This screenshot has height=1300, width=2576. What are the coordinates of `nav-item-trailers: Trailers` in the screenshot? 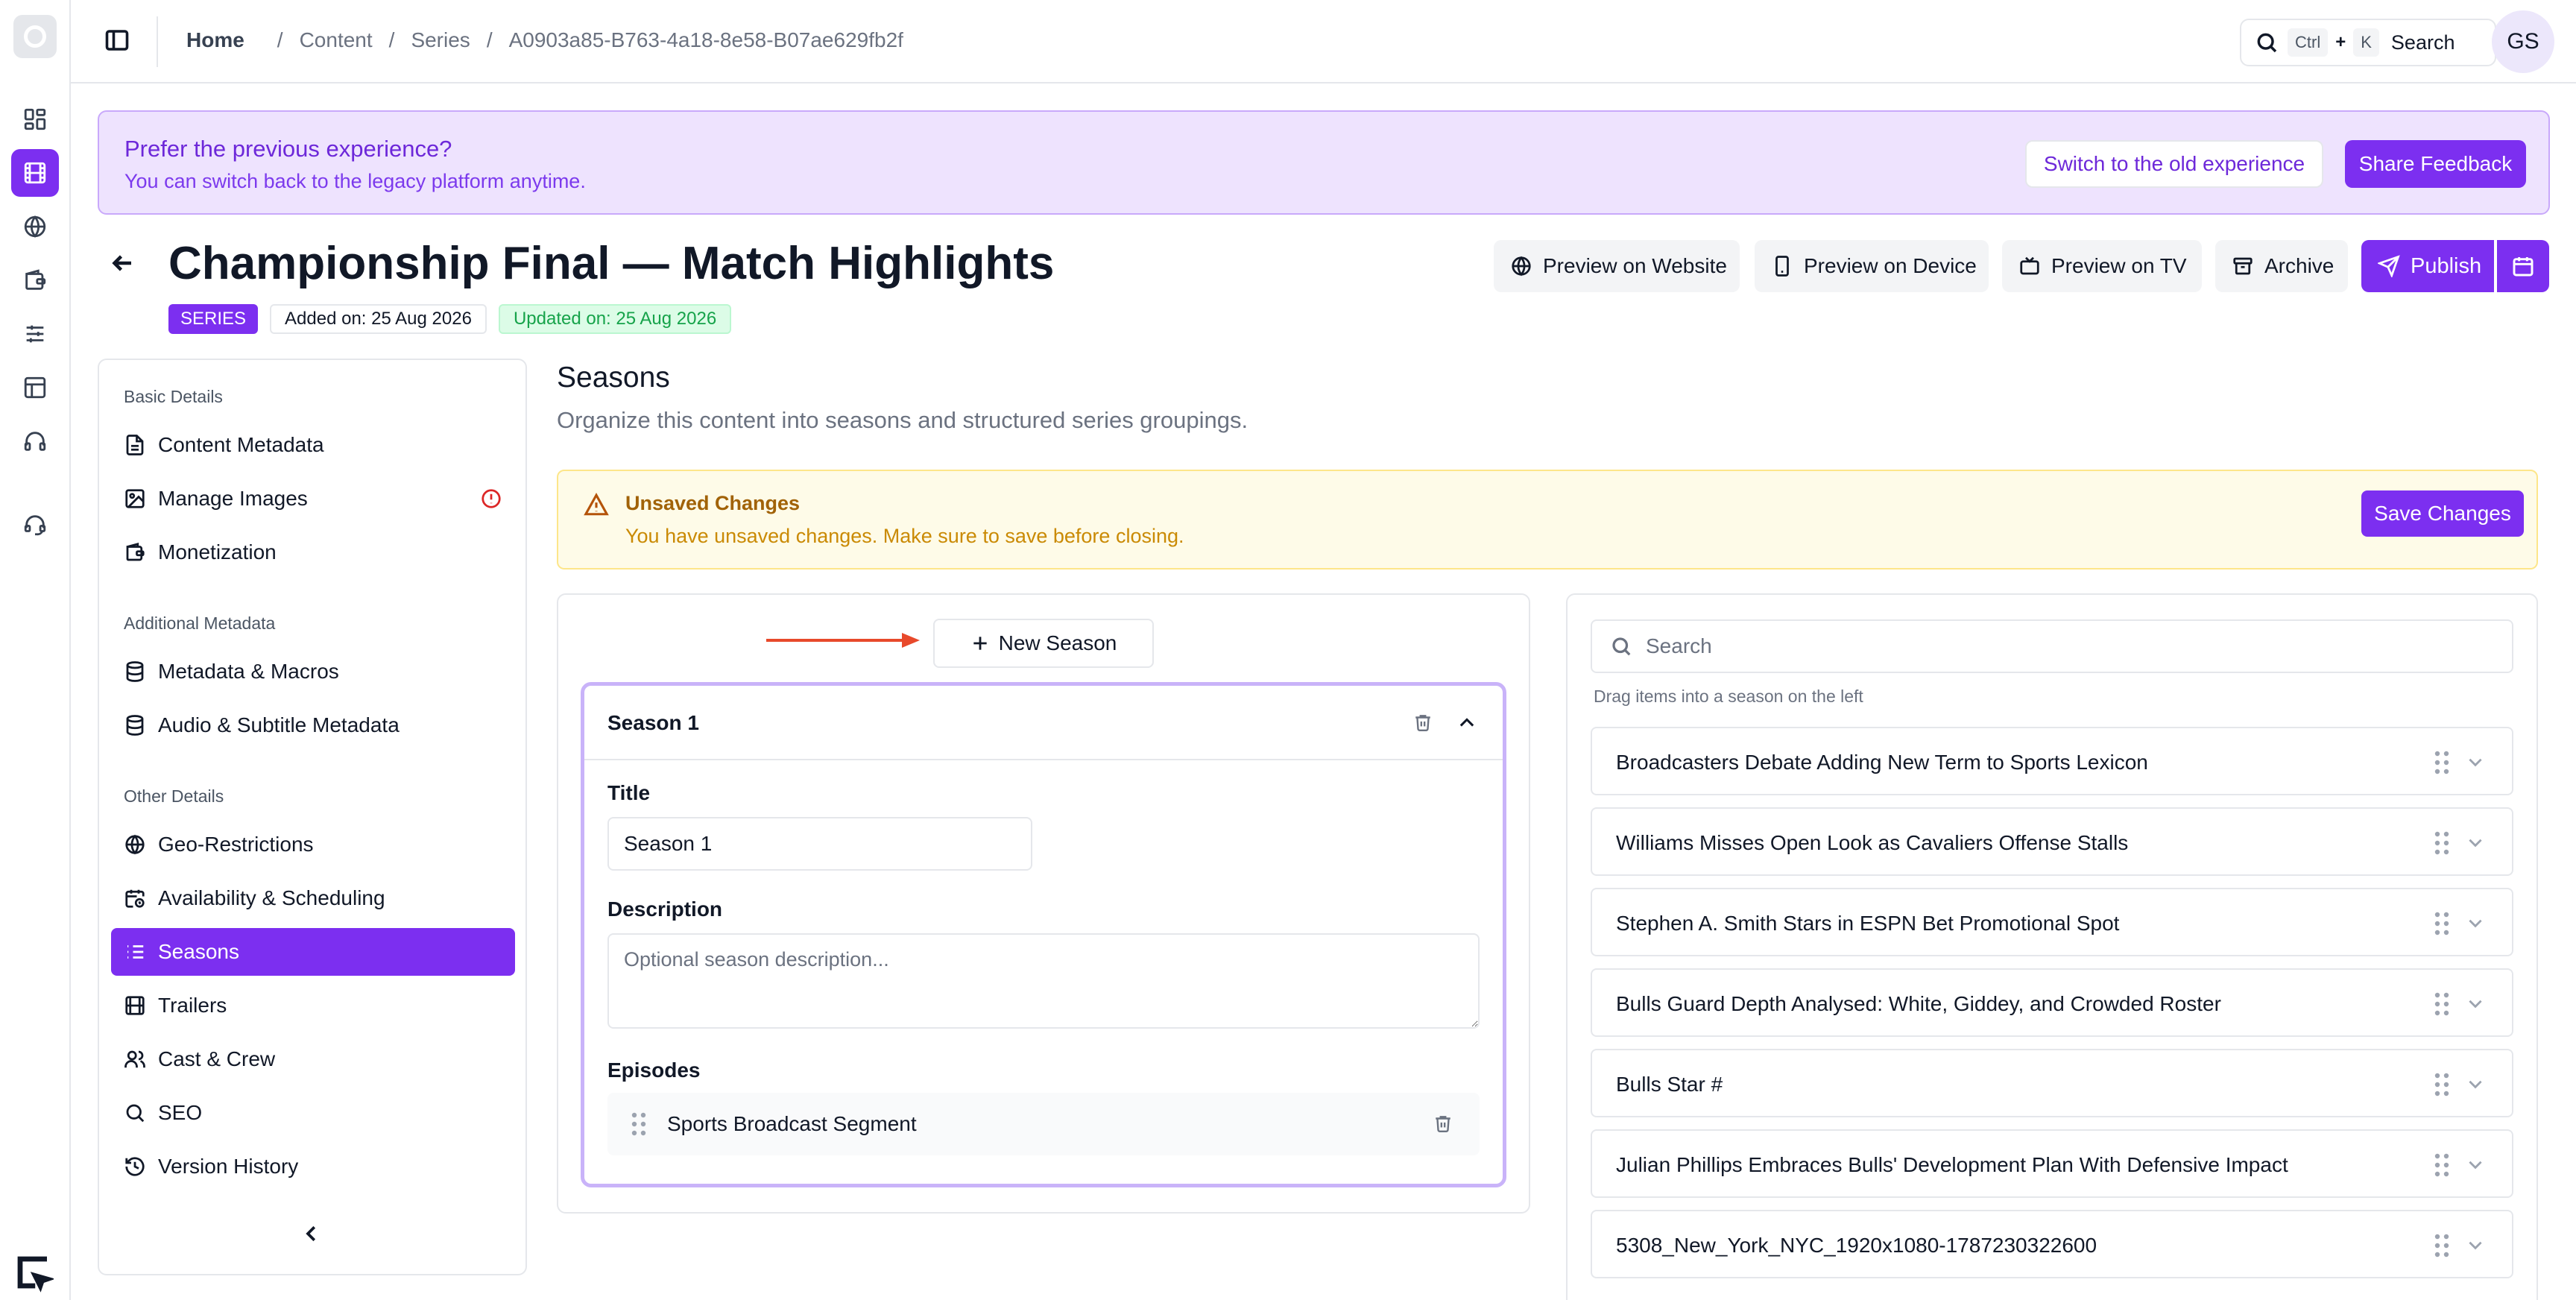 It's located at (313, 1005).